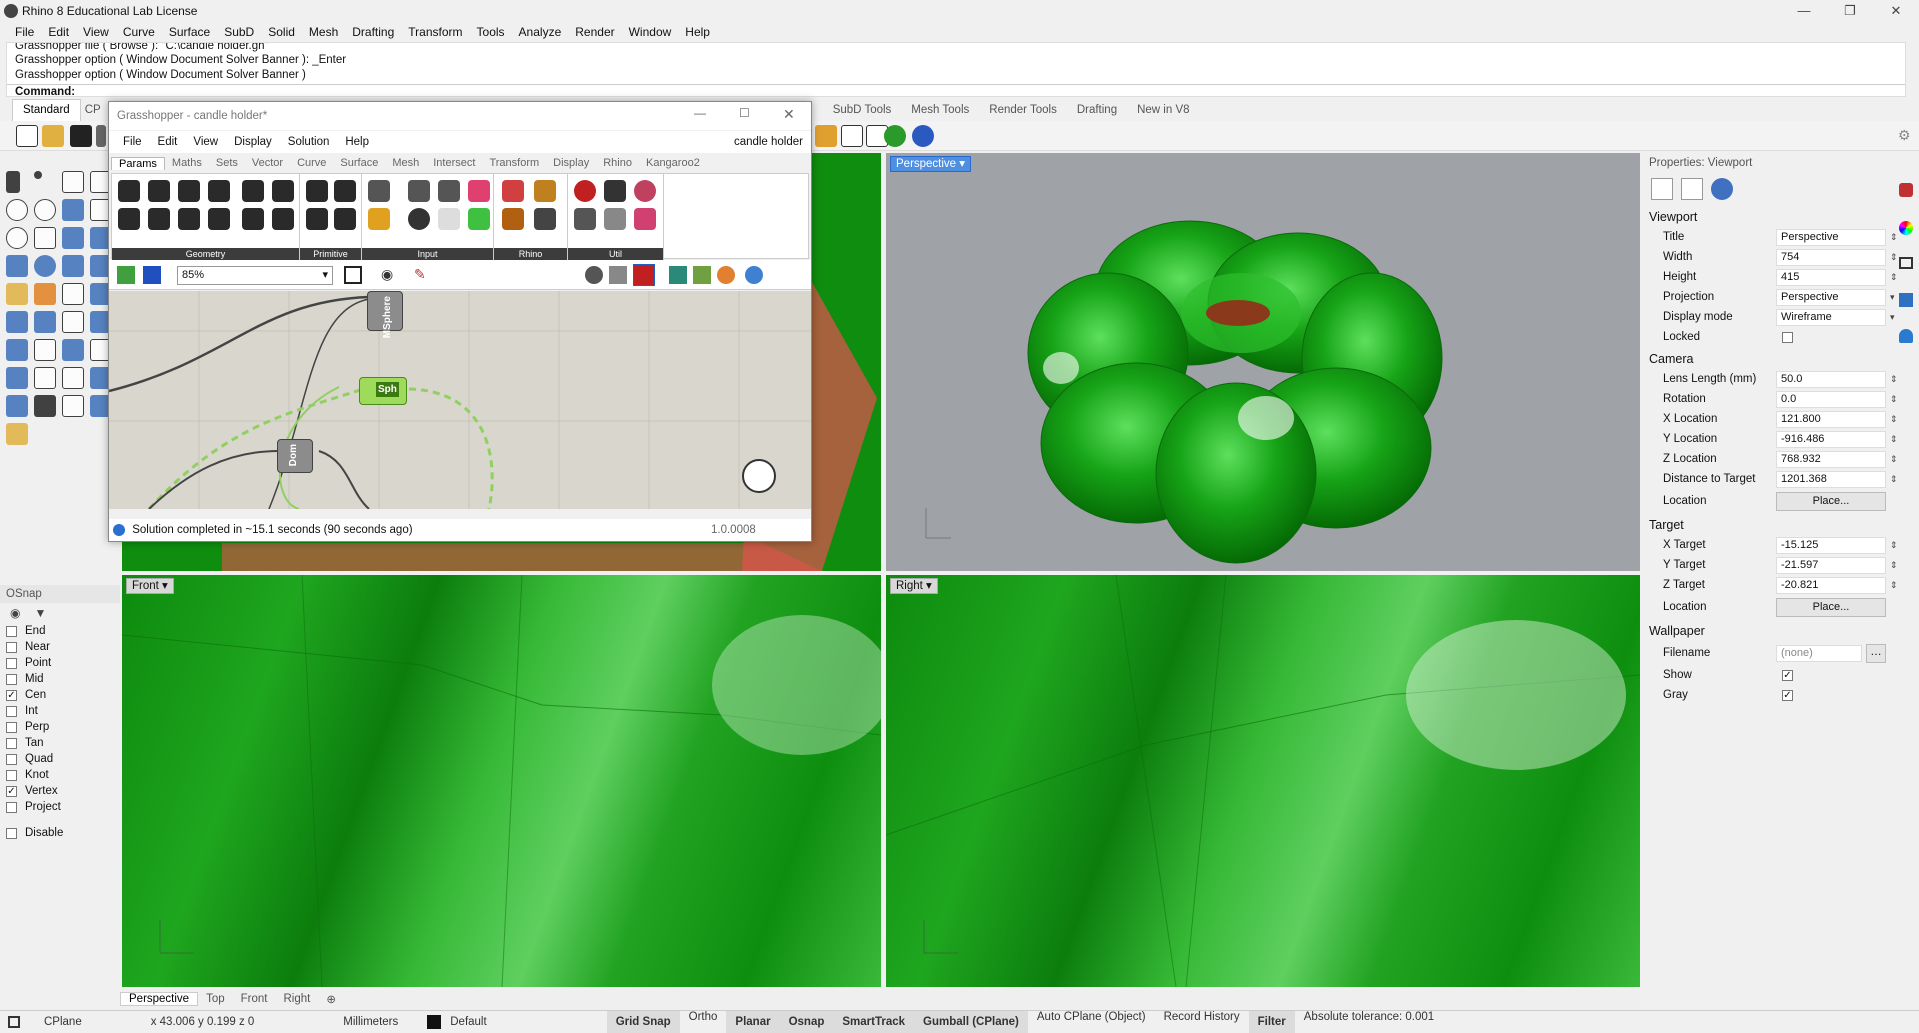 This screenshot has width=1919, height=1033. What do you see at coordinates (1692, 189) in the screenshot?
I see `viewport-icon` at bounding box center [1692, 189].